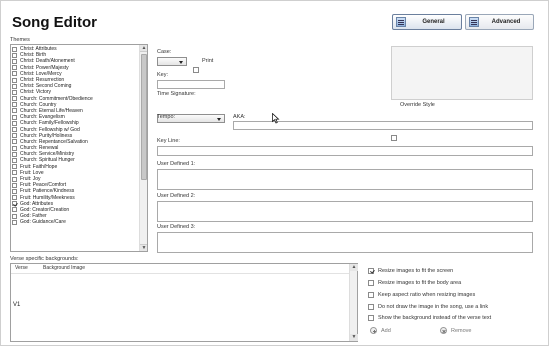 Image resolution: width=549 pixels, height=346 pixels. What do you see at coordinates (345, 179) in the screenshot?
I see `user-defined-1-input` at bounding box center [345, 179].